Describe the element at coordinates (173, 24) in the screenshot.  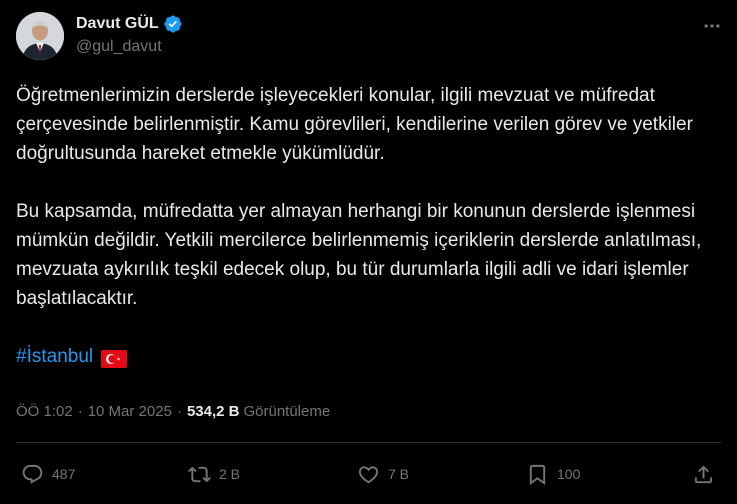
I see `verified-badge-icon` at that location.